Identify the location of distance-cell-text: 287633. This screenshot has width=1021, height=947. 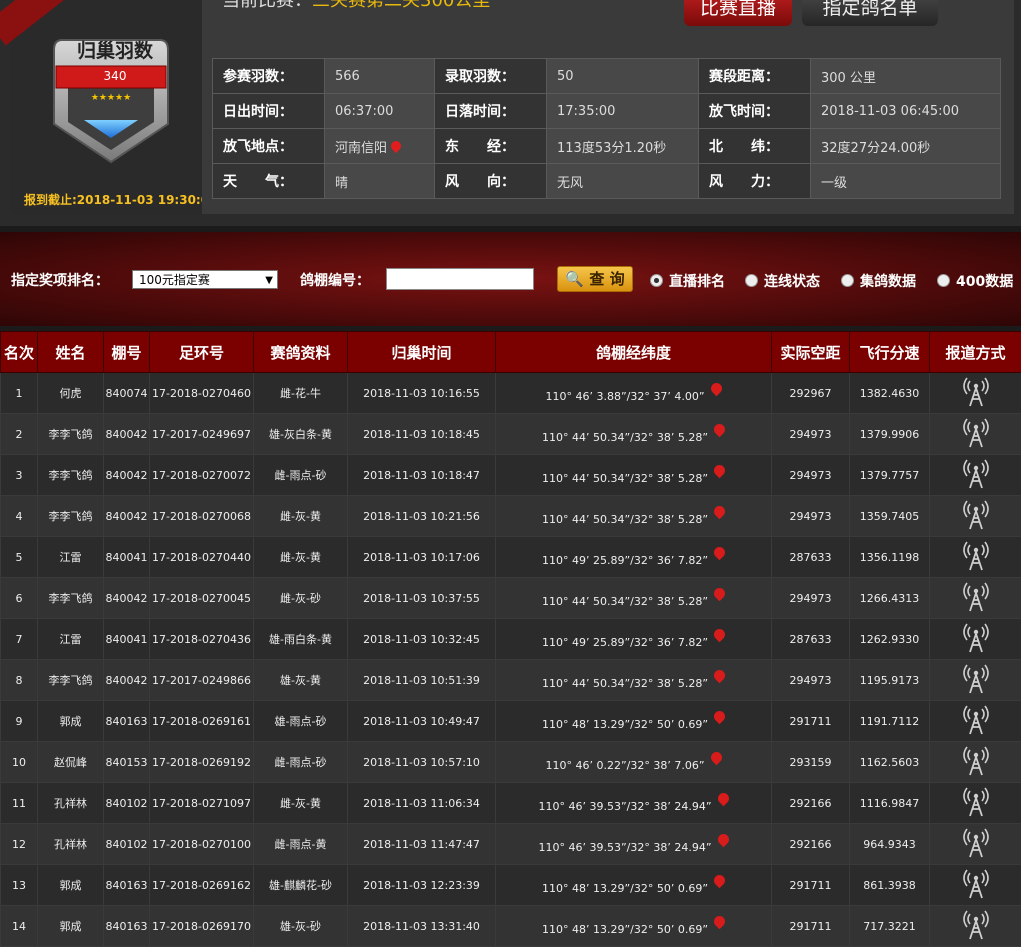
(811, 639).